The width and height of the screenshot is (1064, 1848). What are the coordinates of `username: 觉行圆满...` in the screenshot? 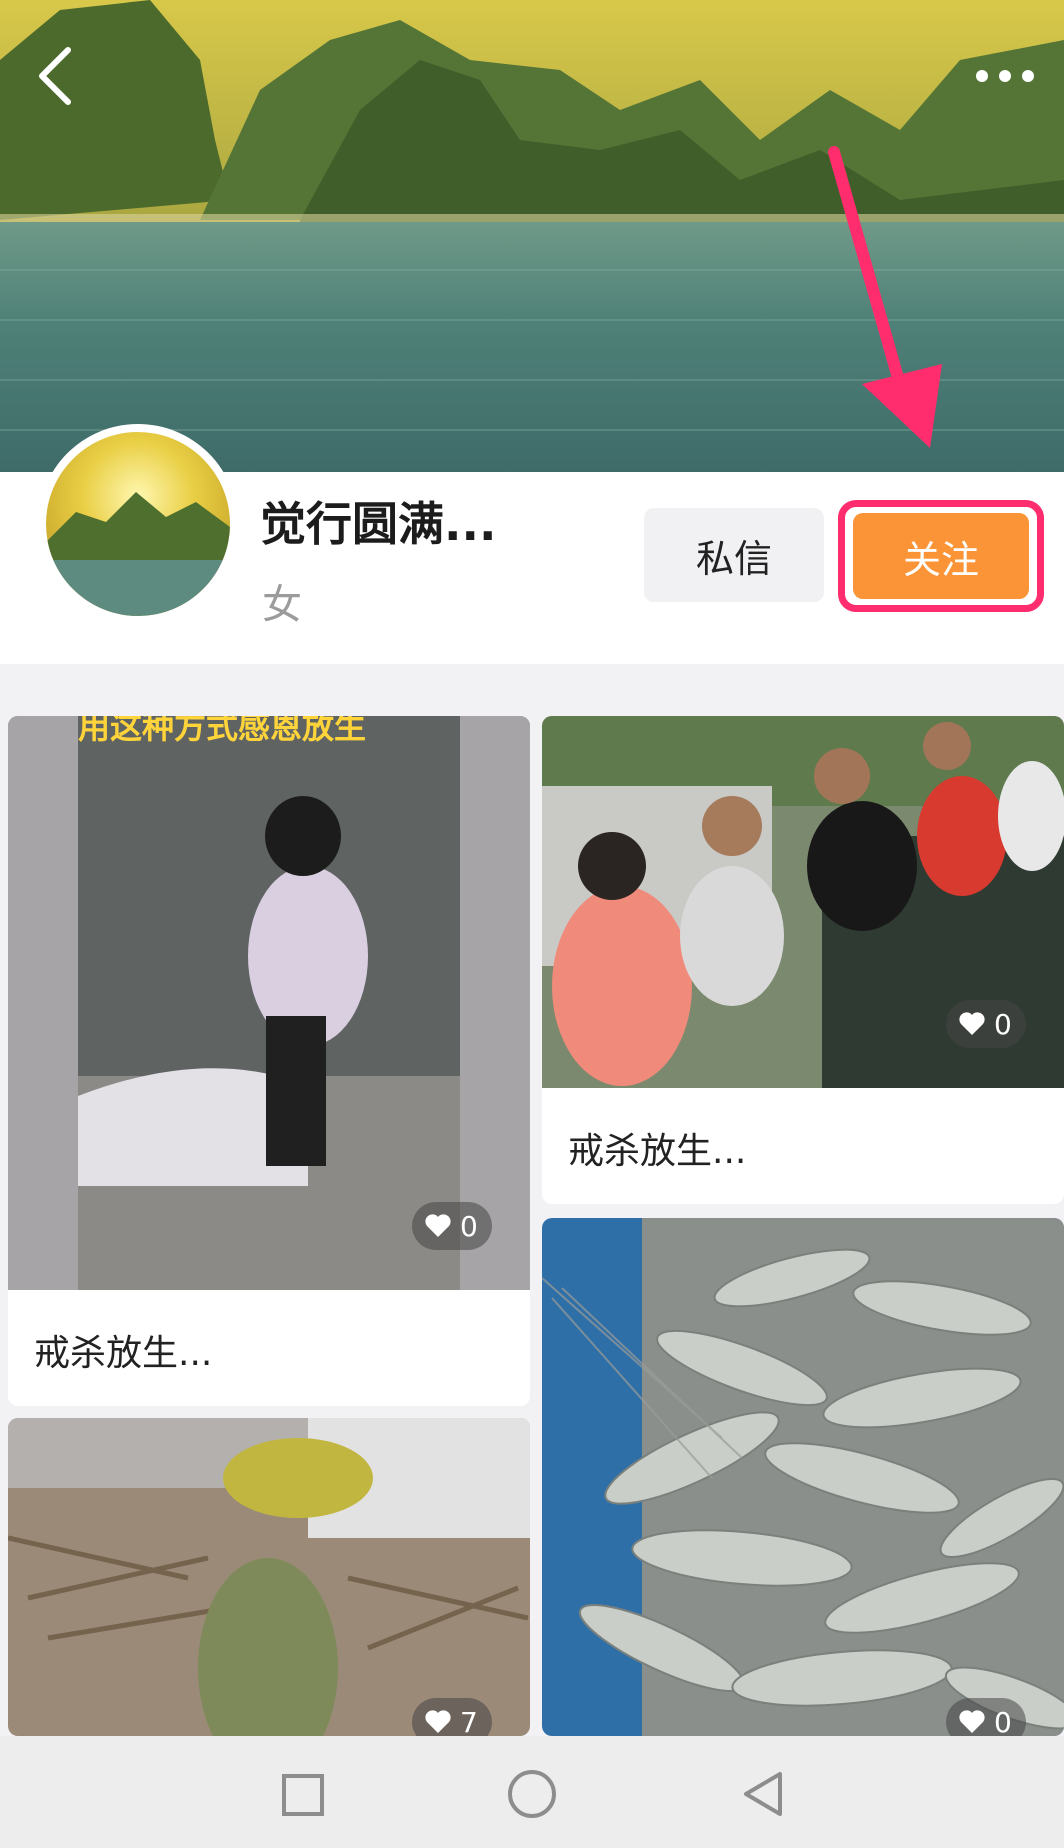 It's located at (378, 524).